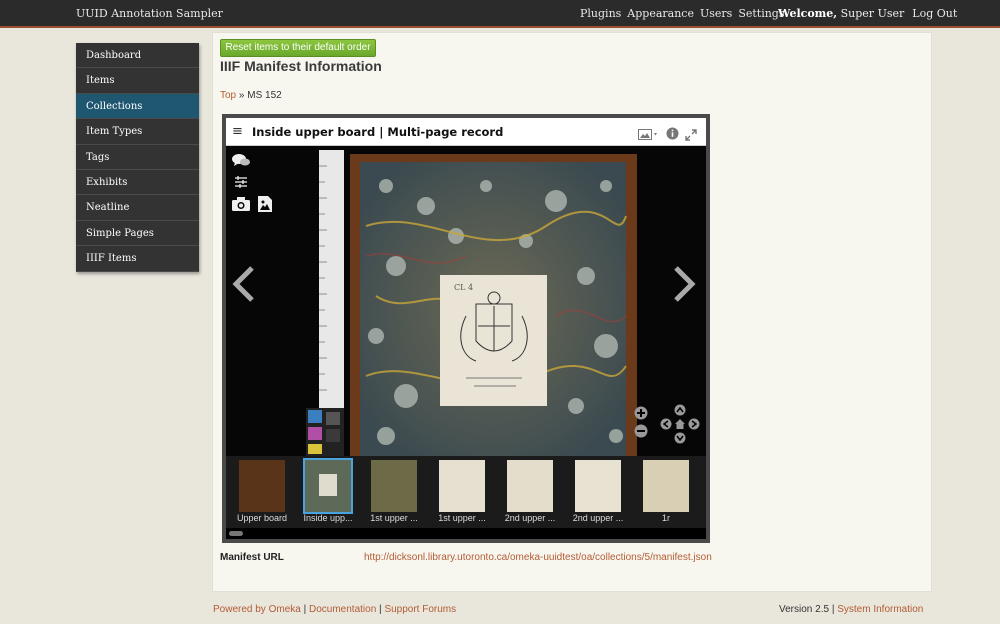 The width and height of the screenshot is (1000, 624). I want to click on user-name: Super User, so click(873, 13).